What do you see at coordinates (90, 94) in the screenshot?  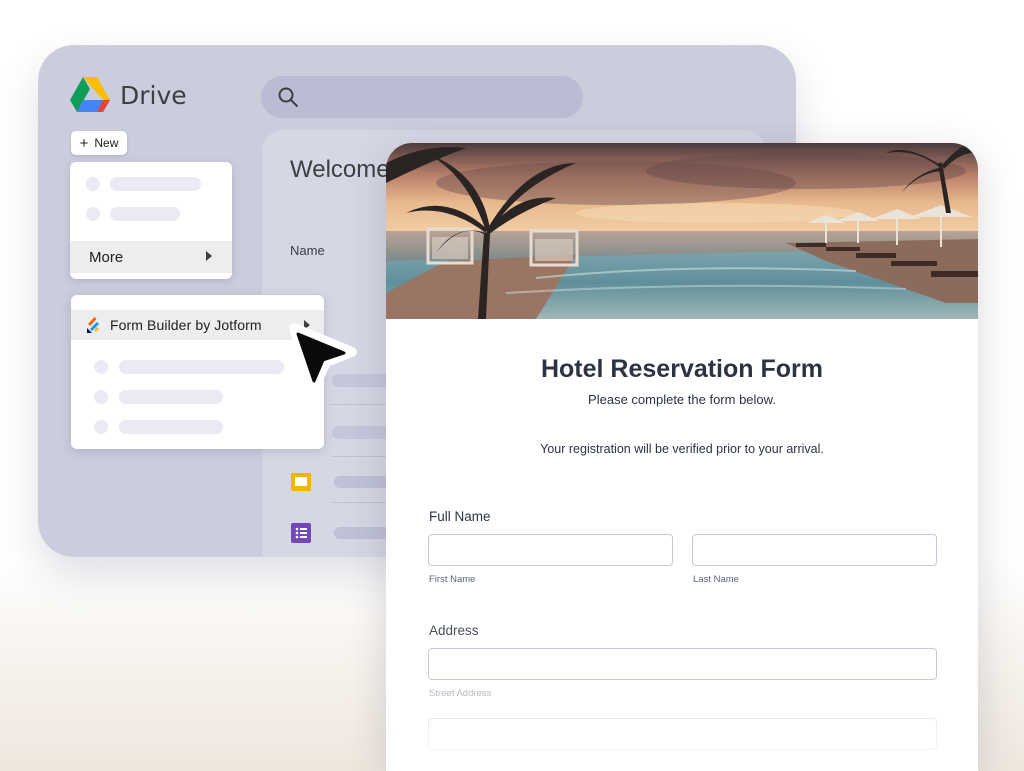 I see `google-drive-logo-icon` at bounding box center [90, 94].